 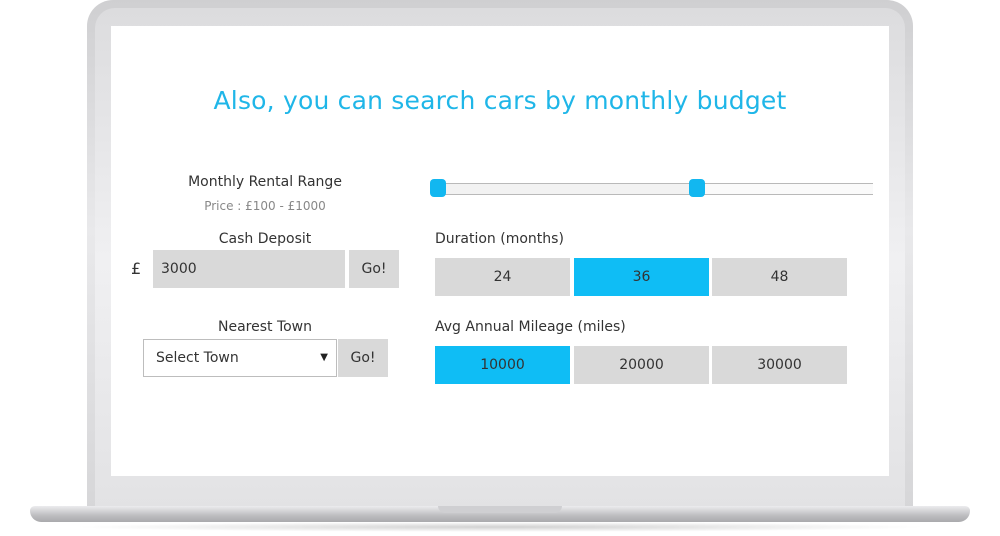 I want to click on slider-min-handle, so click(x=438, y=188).